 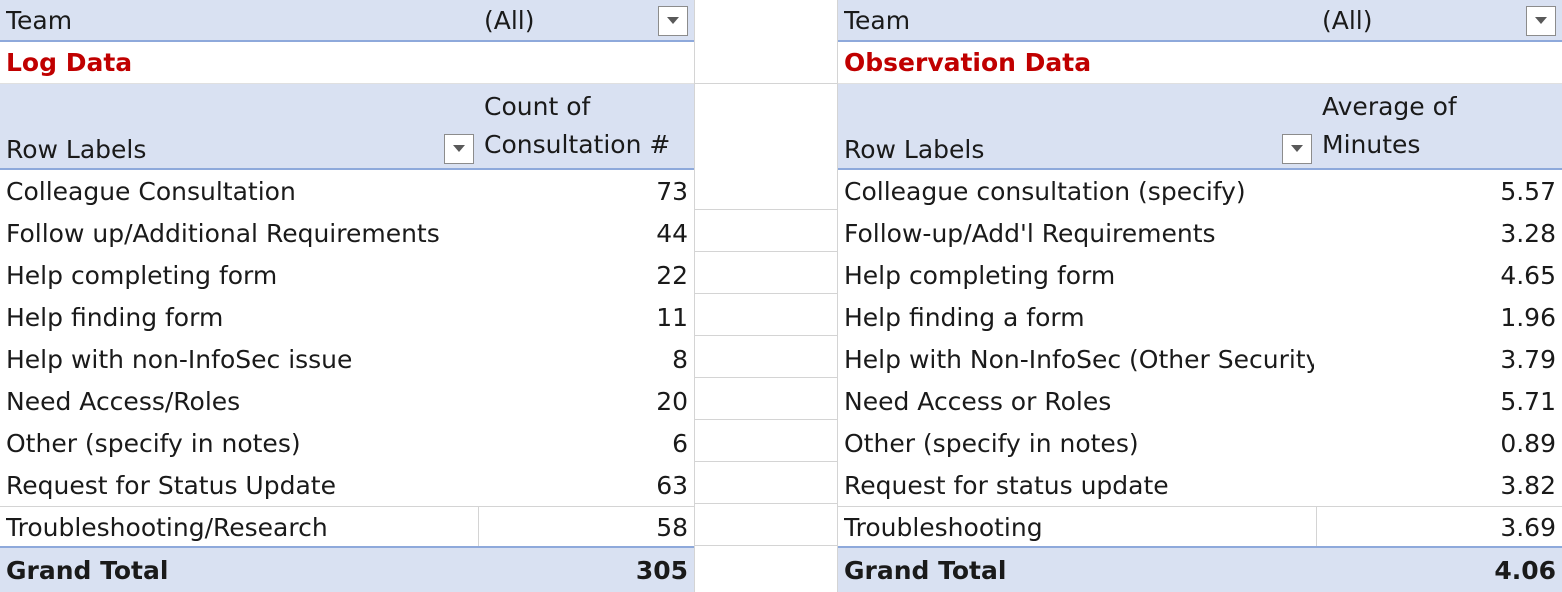 I want to click on row-label: Help finding form, so click(x=115, y=317).